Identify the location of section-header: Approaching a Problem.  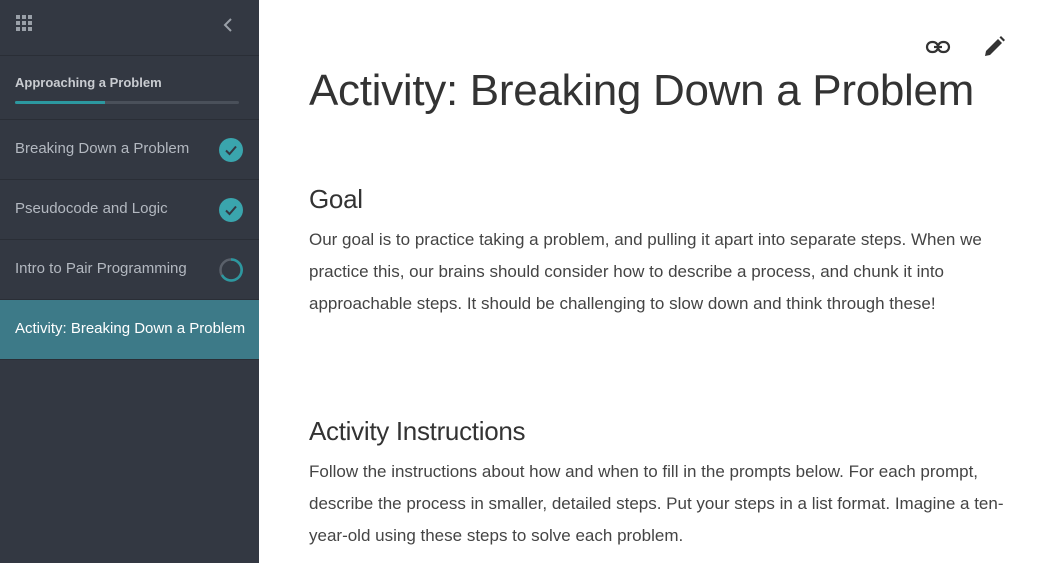
(129, 88).